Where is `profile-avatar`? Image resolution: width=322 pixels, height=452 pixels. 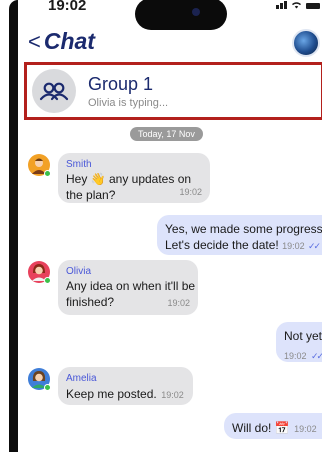 profile-avatar is located at coordinates (306, 43).